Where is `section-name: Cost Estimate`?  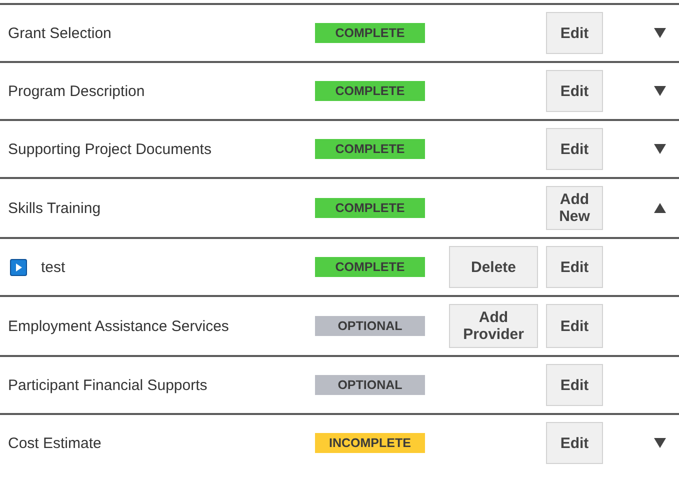 section-name: Cost Estimate is located at coordinates (55, 443).